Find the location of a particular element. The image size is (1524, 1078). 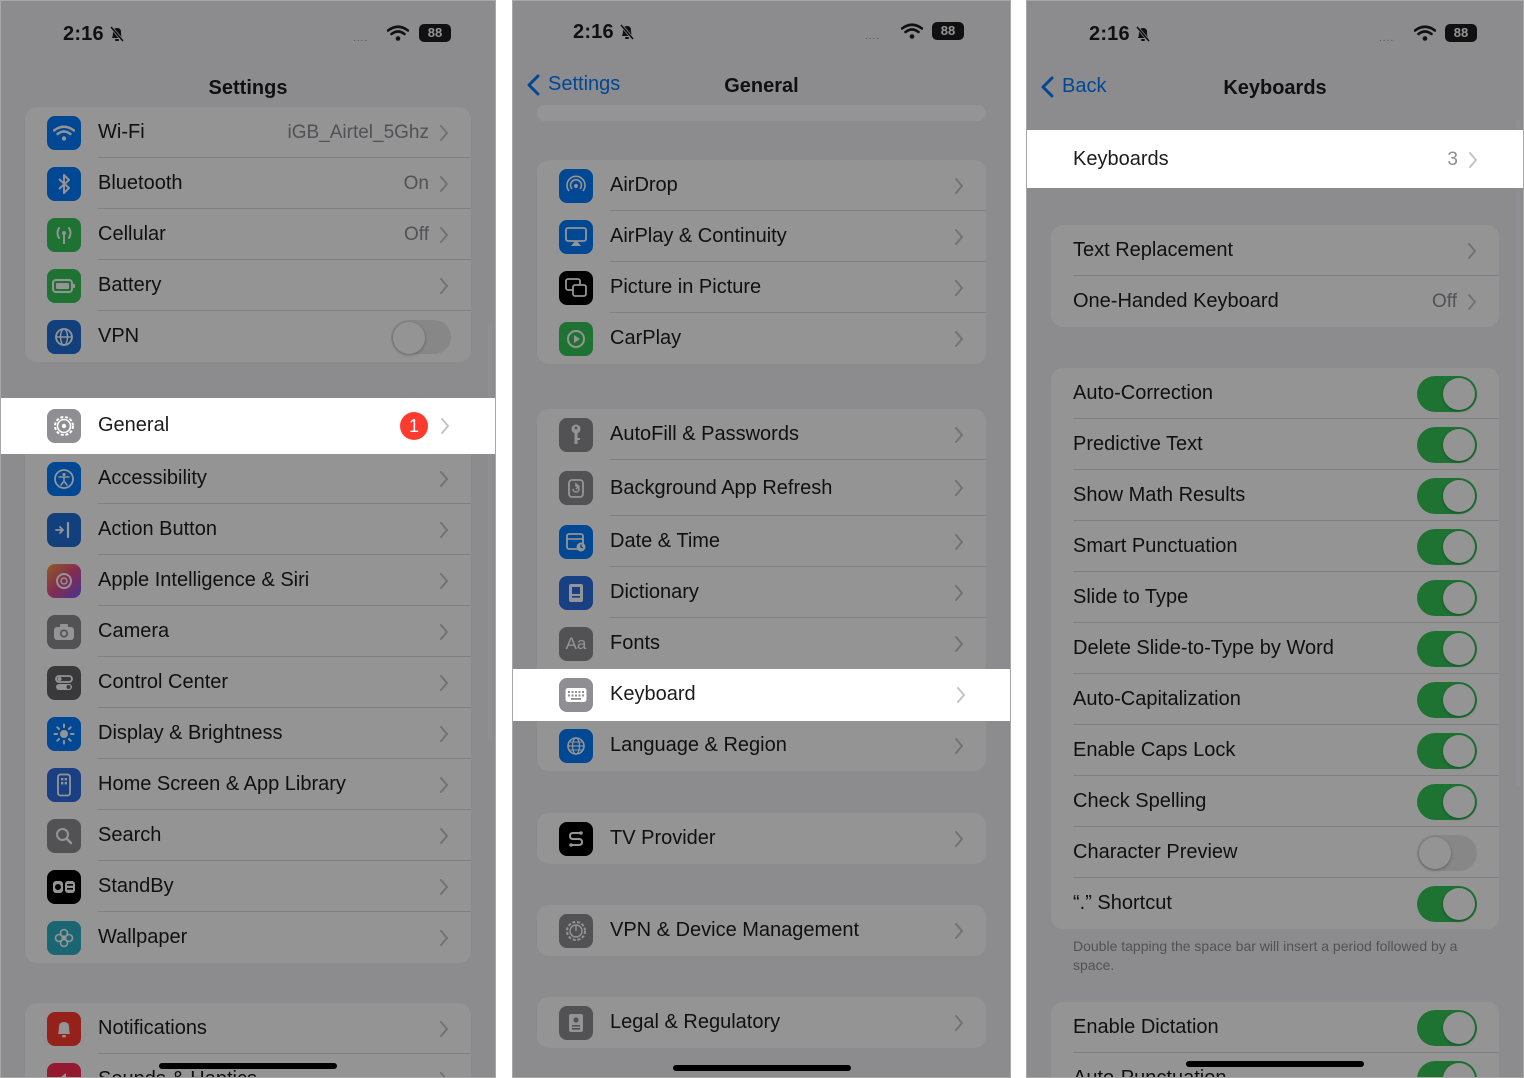

settings-row-search: Search is located at coordinates (248, 835).